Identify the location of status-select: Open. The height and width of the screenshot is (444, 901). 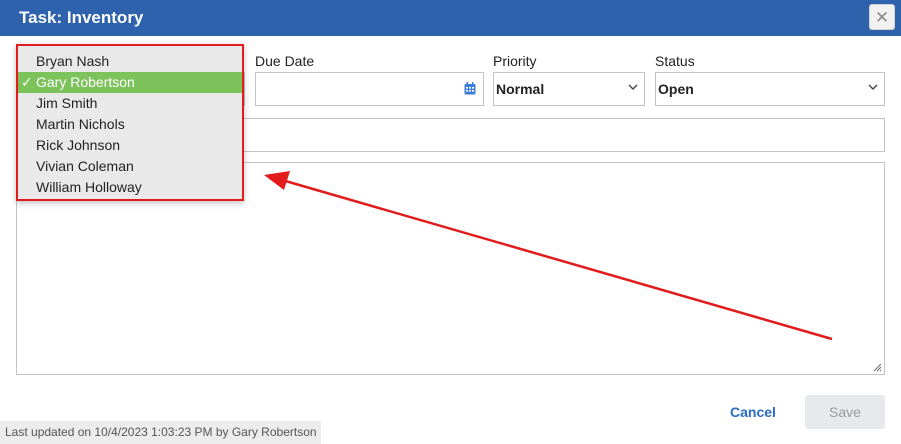
(770, 89).